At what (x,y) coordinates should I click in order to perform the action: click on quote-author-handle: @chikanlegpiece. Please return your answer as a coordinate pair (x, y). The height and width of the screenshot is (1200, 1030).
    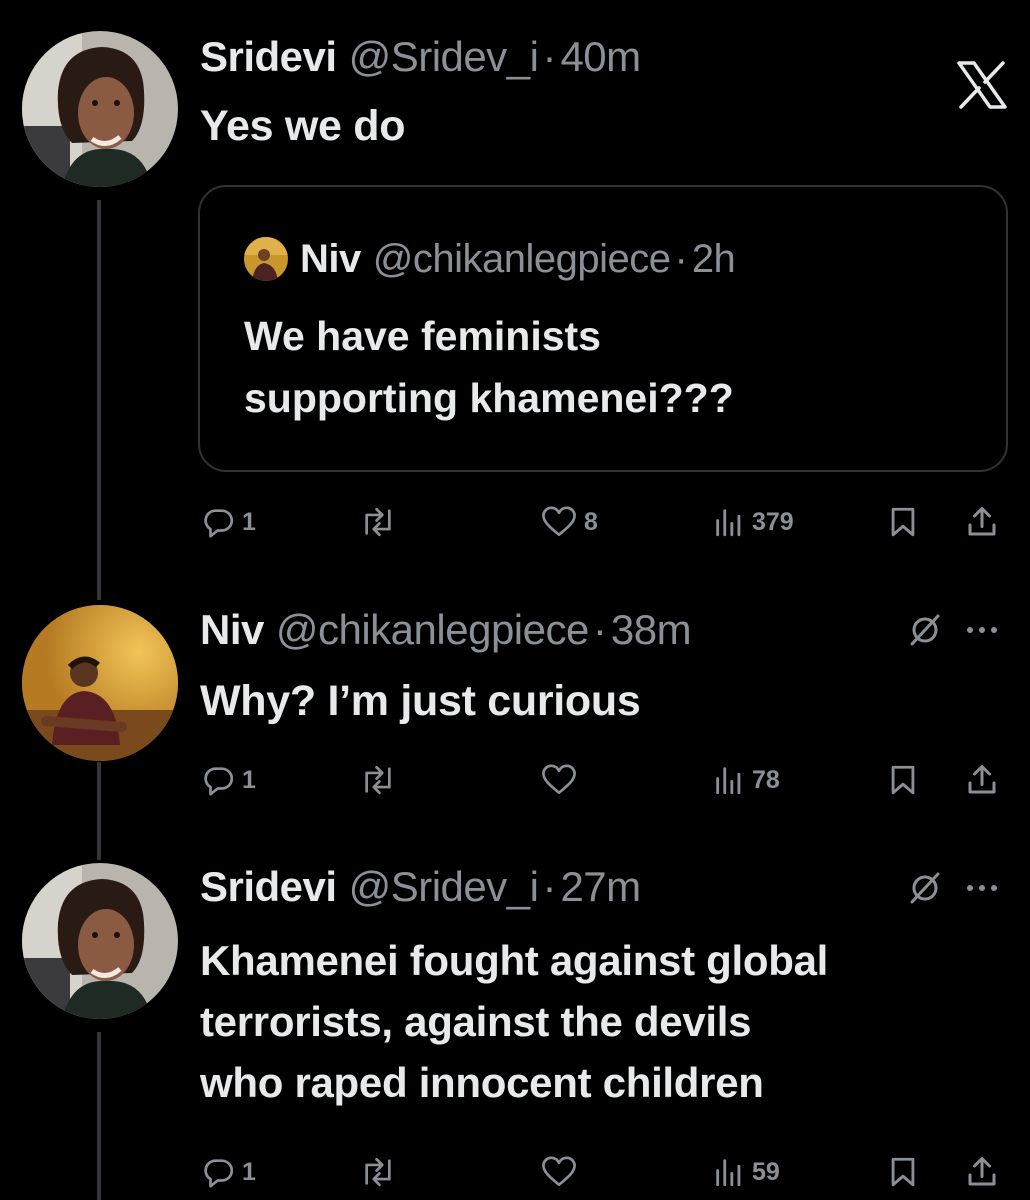
    Looking at the image, I should click on (522, 259).